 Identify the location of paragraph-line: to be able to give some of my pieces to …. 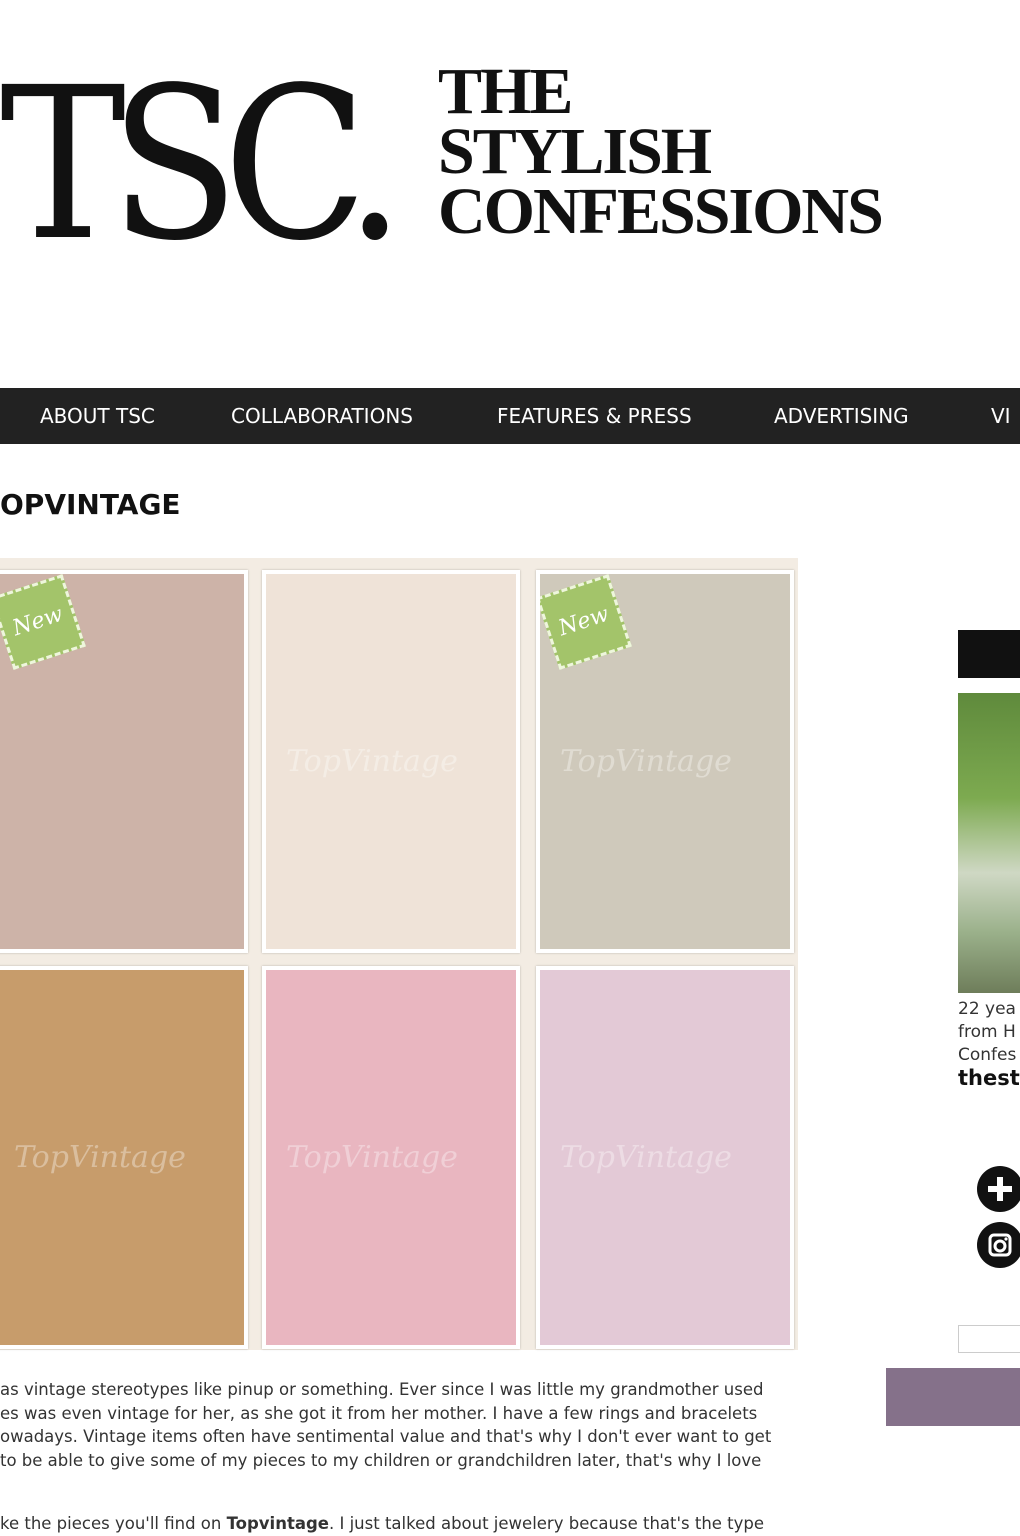
(381, 1460).